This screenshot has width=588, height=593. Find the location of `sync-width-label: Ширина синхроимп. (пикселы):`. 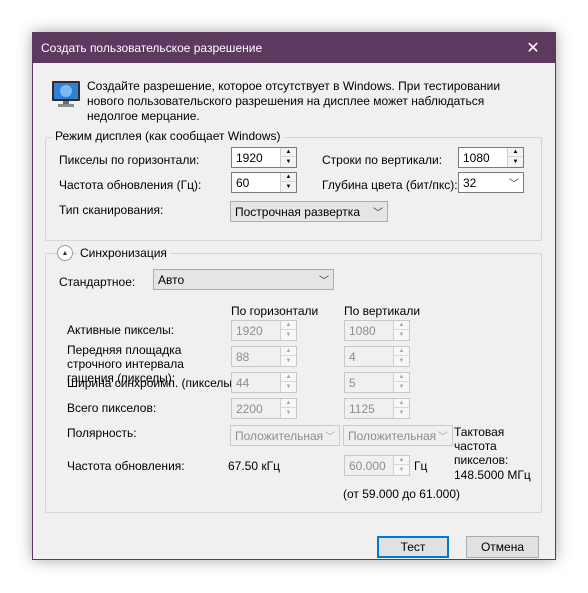

sync-width-label: Ширина синхроимп. (пикселы): is located at coordinates (153, 383).